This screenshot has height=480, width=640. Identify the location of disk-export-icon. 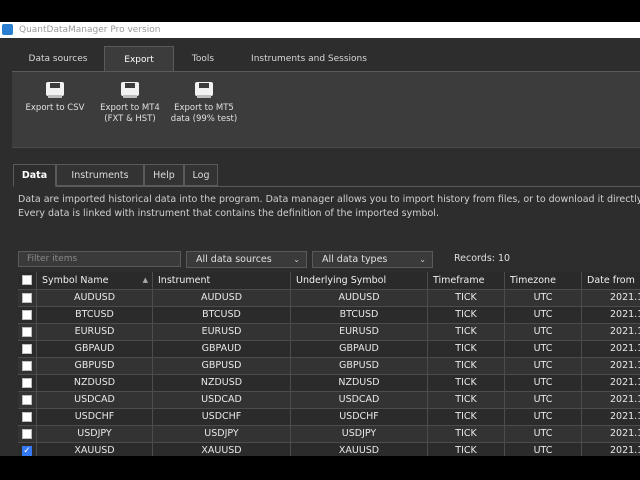
(55, 89).